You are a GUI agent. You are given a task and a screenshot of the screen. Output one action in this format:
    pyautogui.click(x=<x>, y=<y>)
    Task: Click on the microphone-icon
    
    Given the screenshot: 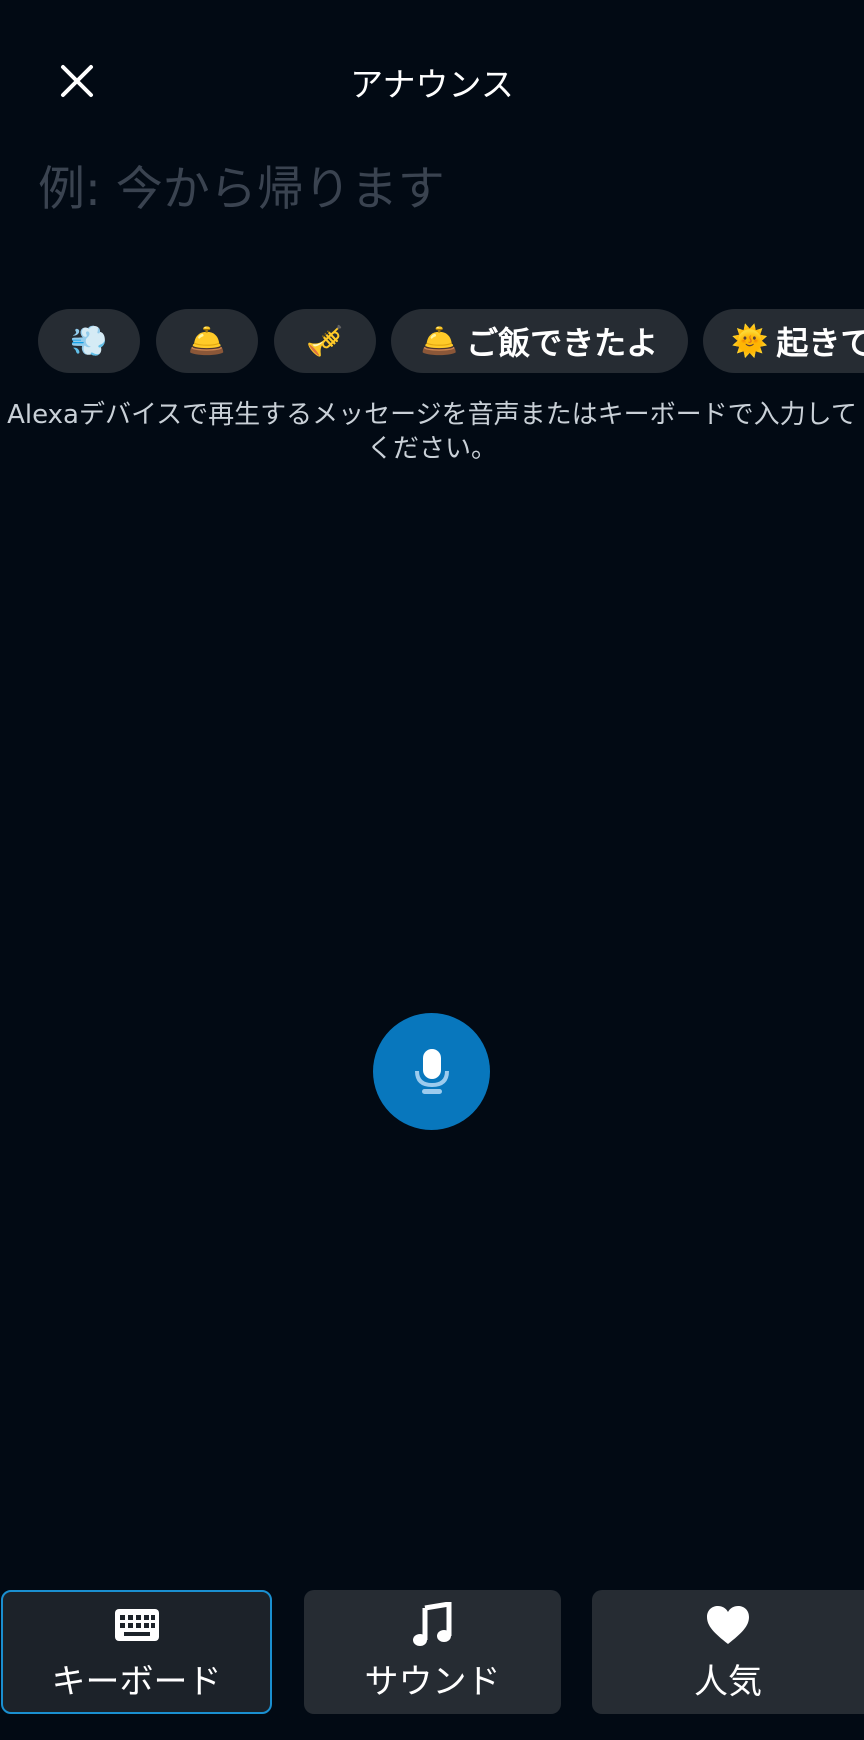 What is the action you would take?
    pyautogui.click(x=431, y=1071)
    